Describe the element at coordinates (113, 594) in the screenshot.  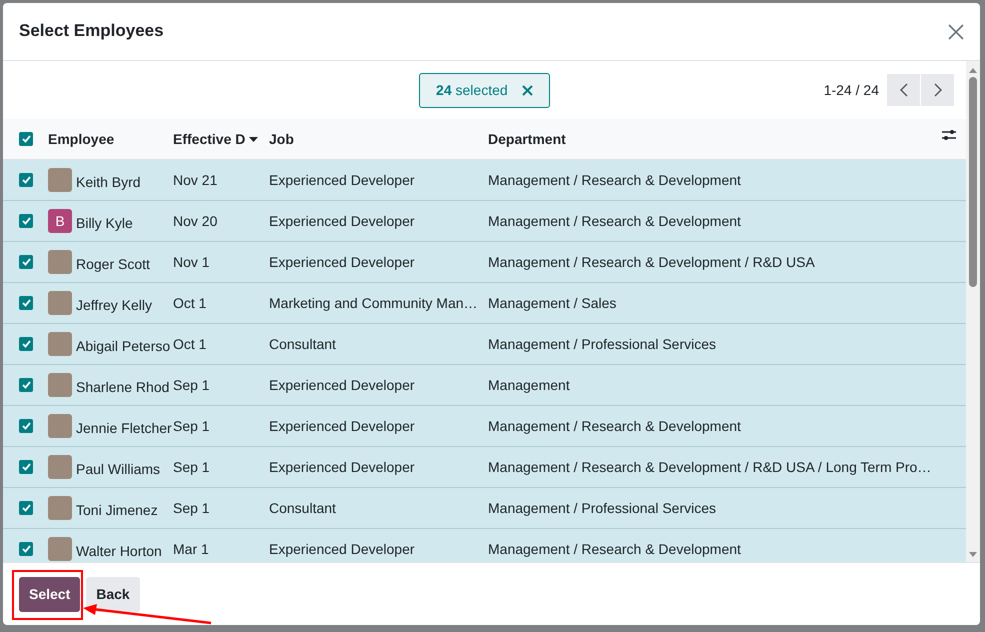
I see `back-button: Back` at that location.